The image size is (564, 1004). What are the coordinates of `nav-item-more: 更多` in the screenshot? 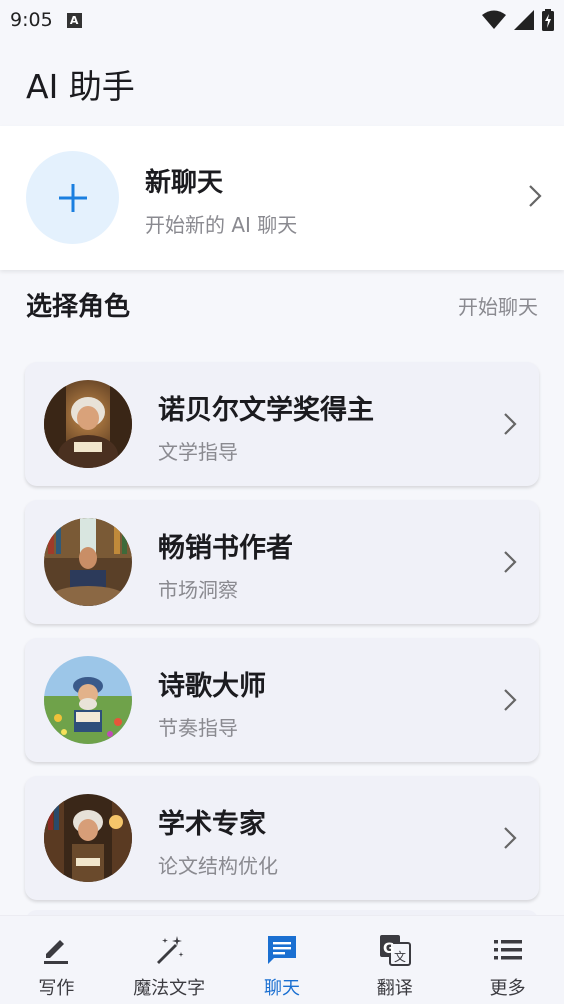 It's located at (507, 960).